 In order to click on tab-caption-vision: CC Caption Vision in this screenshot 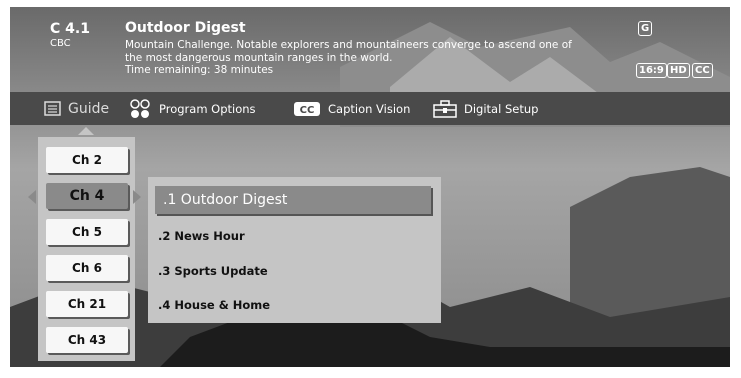, I will do `click(351, 108)`.